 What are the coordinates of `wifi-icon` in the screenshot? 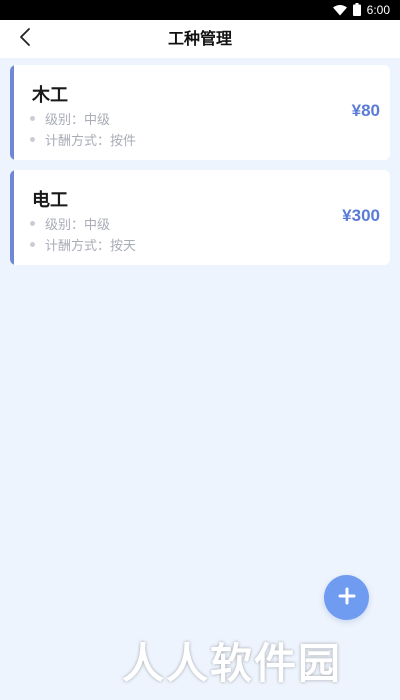 It's located at (339, 10).